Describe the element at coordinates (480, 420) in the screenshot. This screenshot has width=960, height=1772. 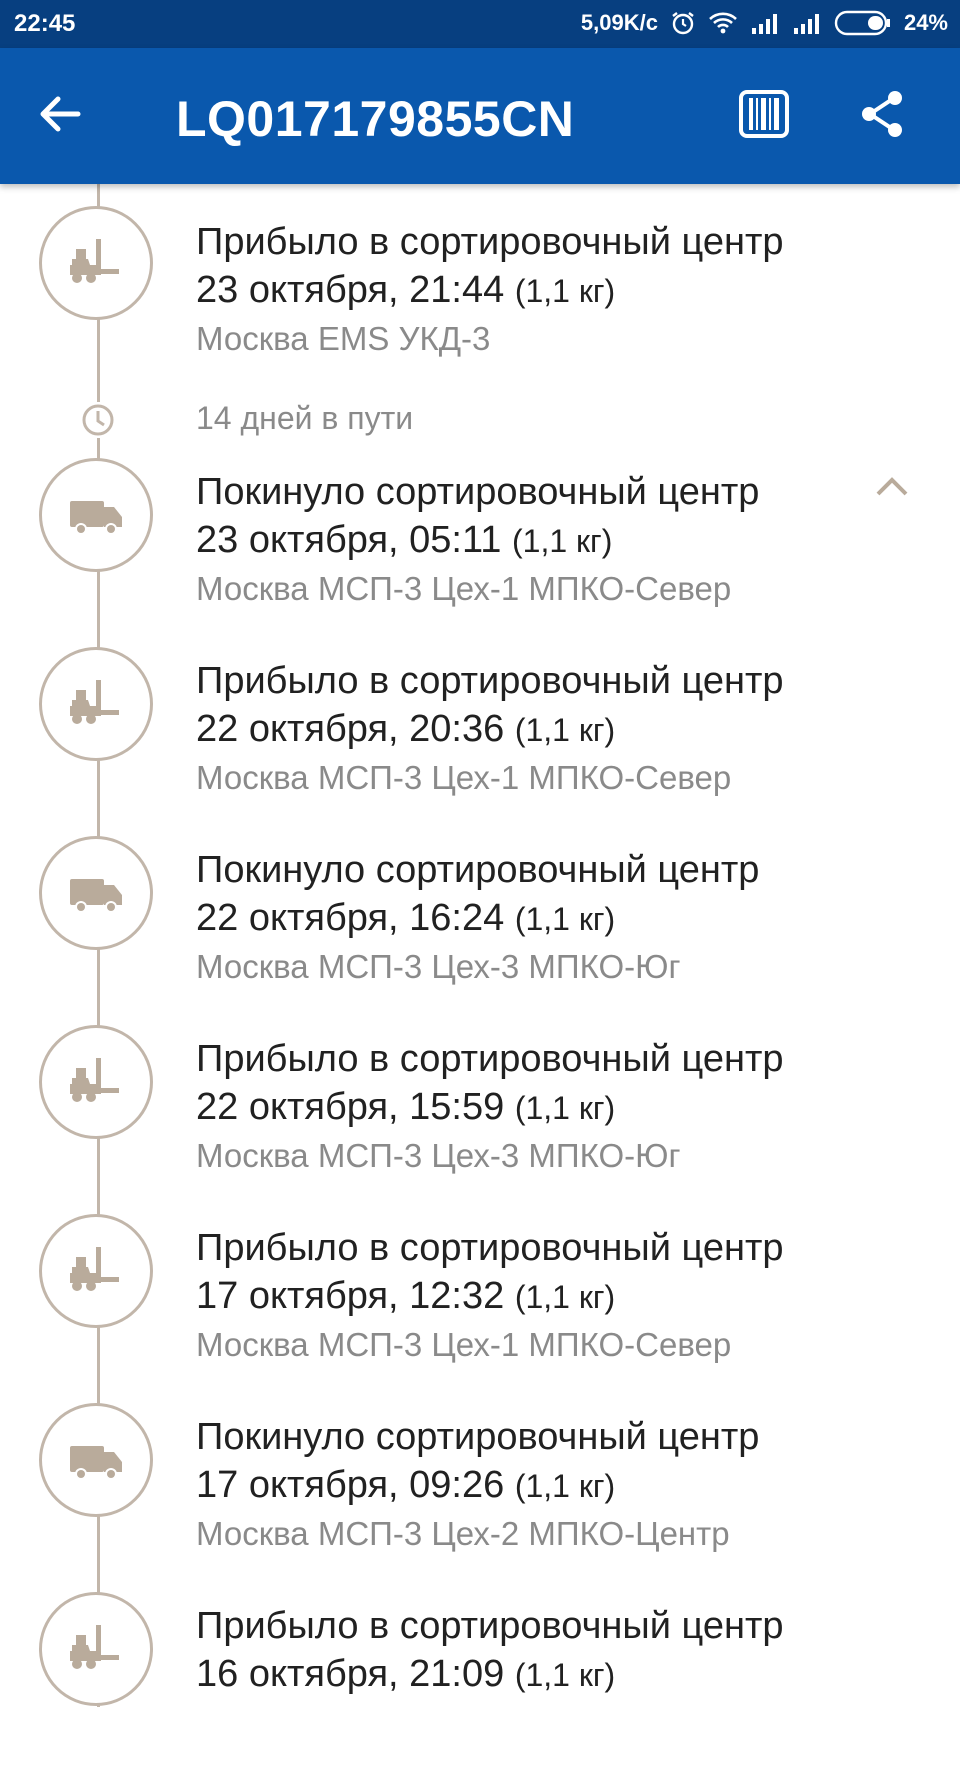
I see `transit-duration: 14 дней в пути` at that location.